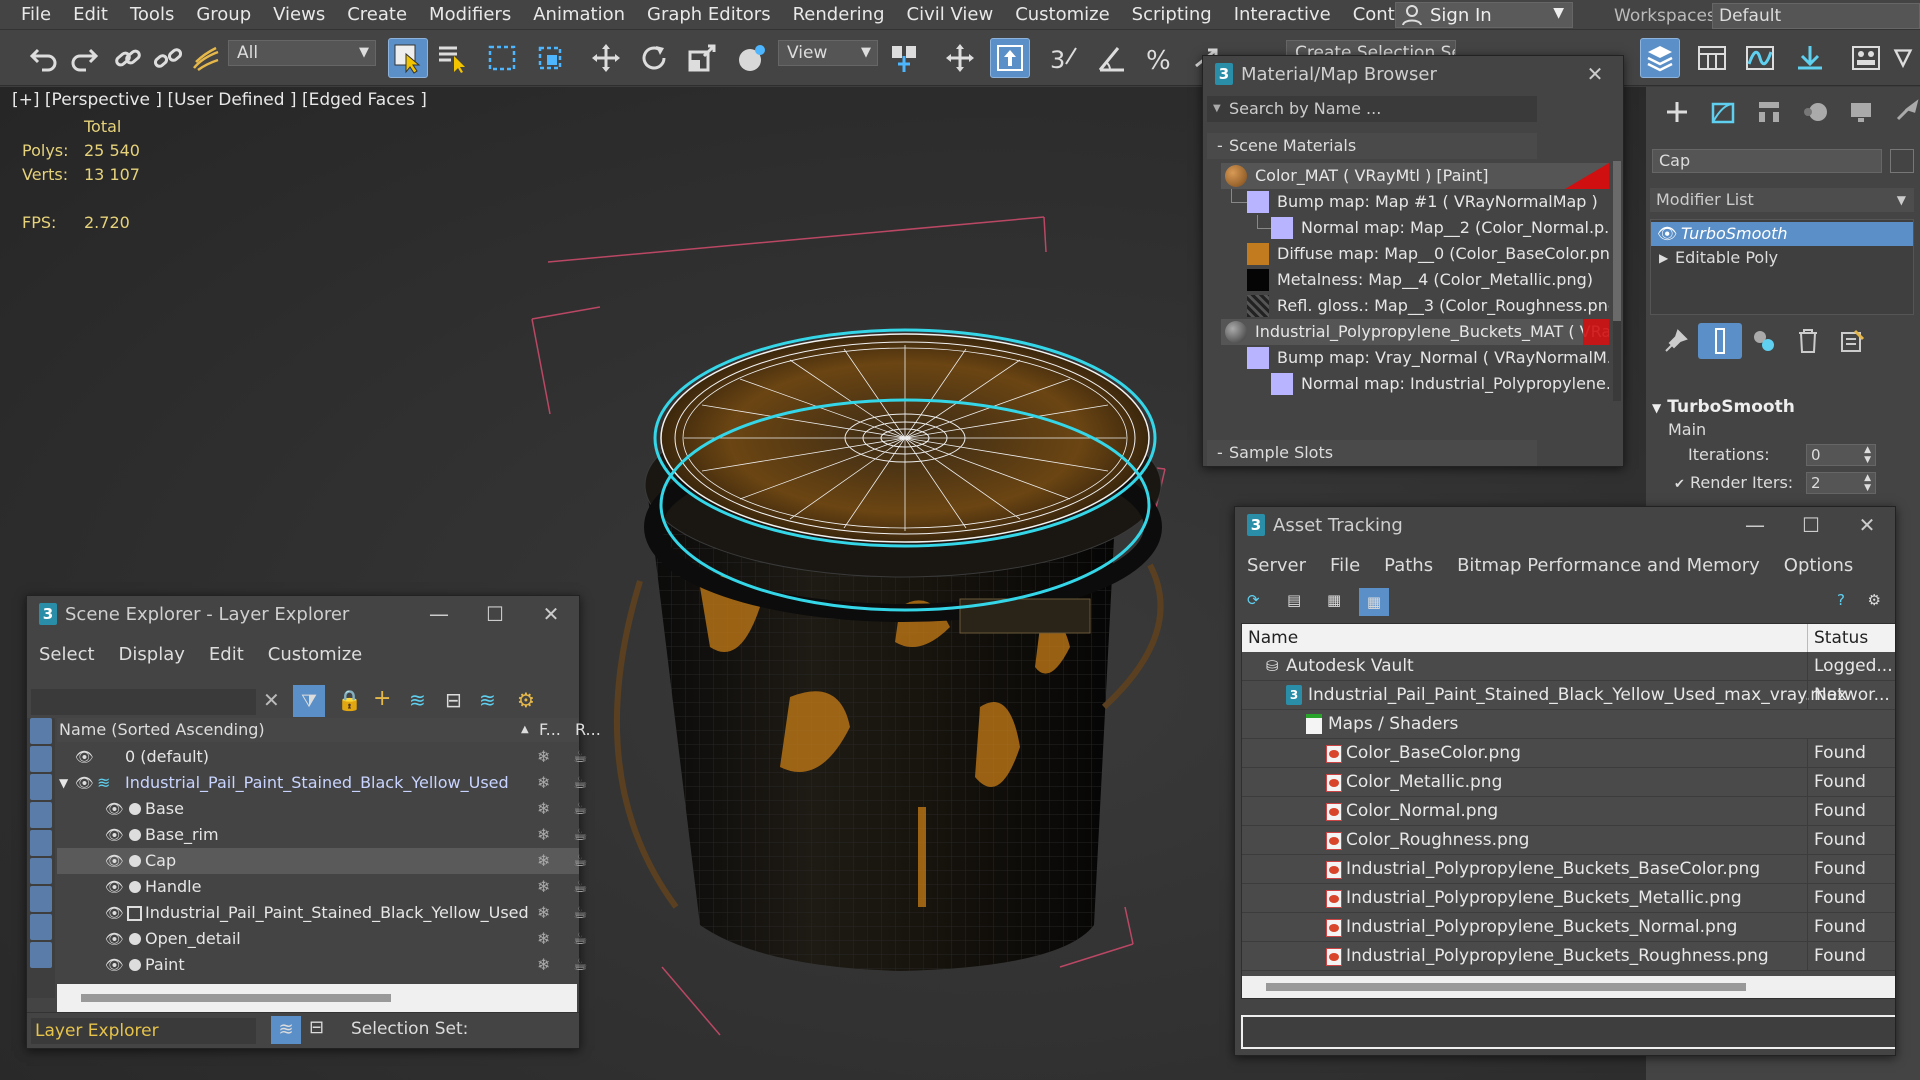  What do you see at coordinates (1841, 600) in the screenshot?
I see `help-icon: ?` at bounding box center [1841, 600].